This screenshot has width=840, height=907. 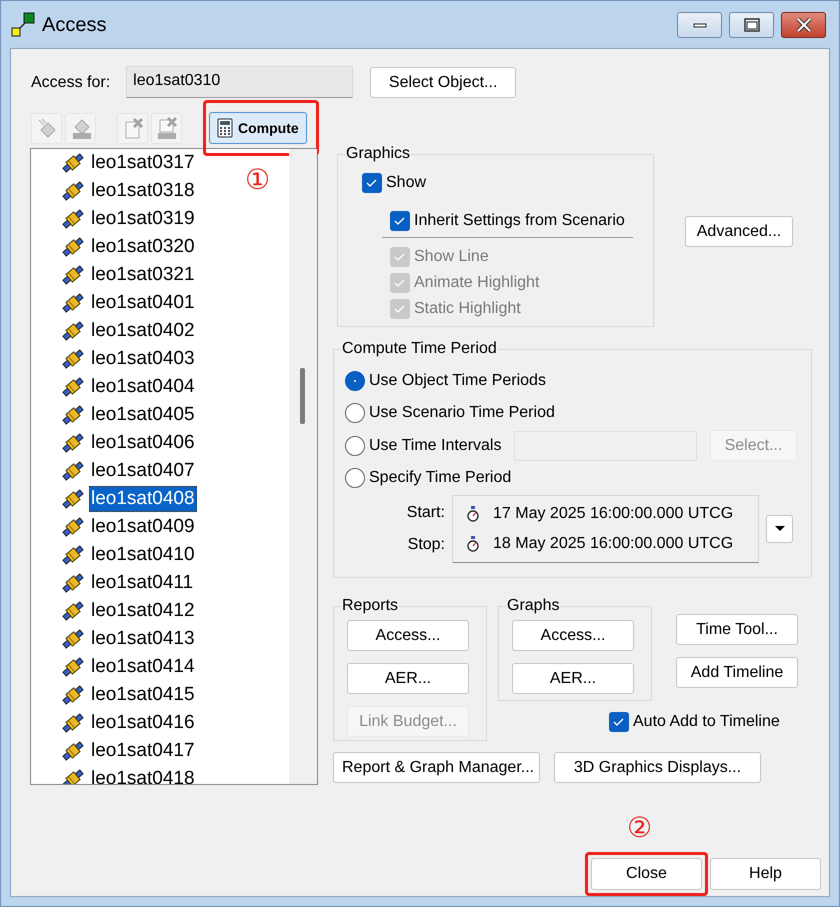 I want to click on object-list-item: leo1sat0417, so click(x=143, y=751).